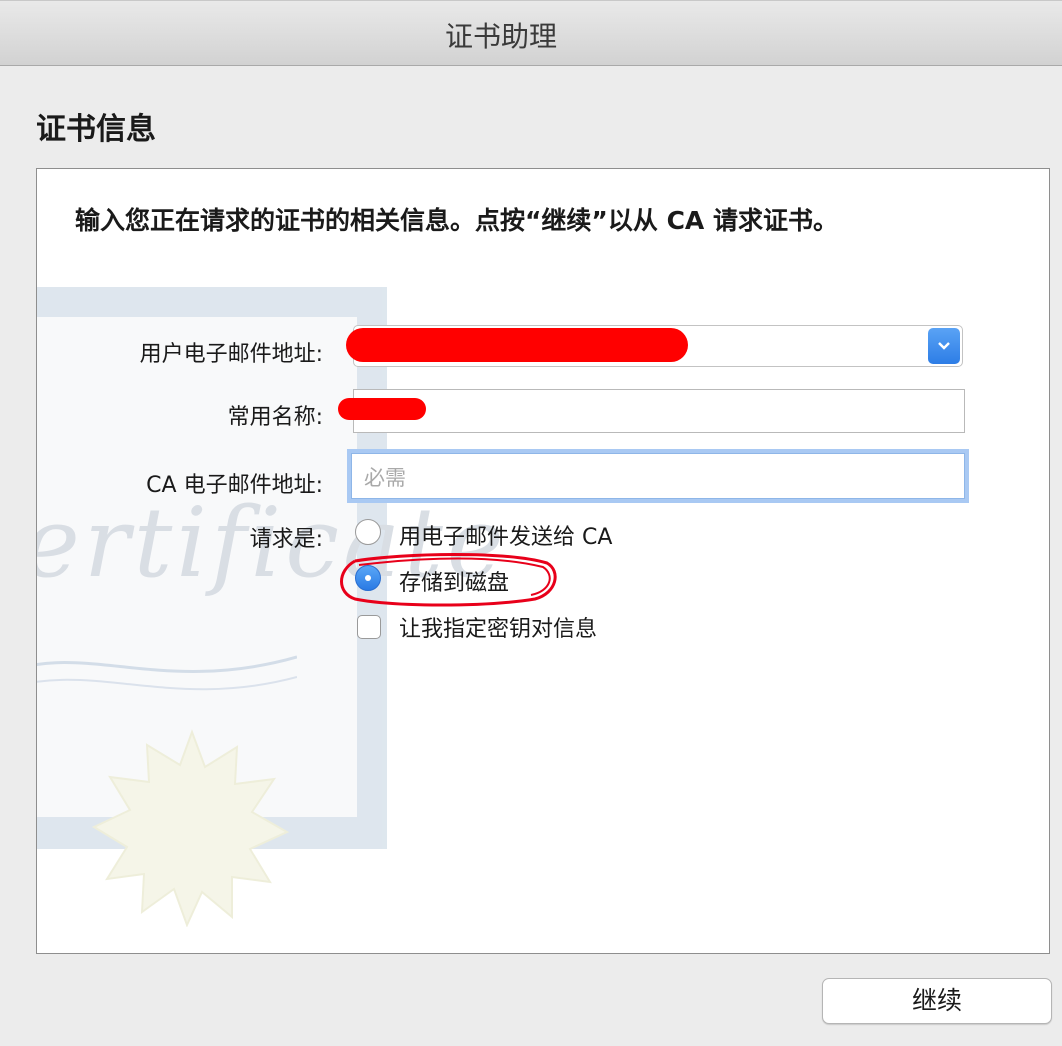 The height and width of the screenshot is (1046, 1062). I want to click on window-titlebar: 证书助理, so click(531, 33).